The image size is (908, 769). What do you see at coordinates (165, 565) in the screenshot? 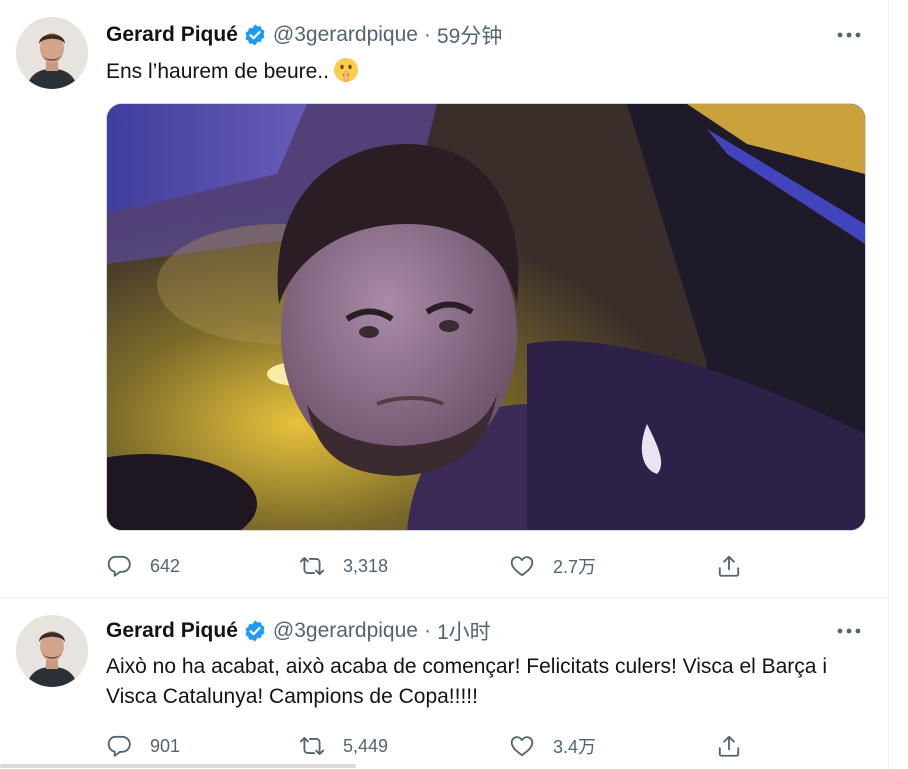
I see `reply-count: 642` at bounding box center [165, 565].